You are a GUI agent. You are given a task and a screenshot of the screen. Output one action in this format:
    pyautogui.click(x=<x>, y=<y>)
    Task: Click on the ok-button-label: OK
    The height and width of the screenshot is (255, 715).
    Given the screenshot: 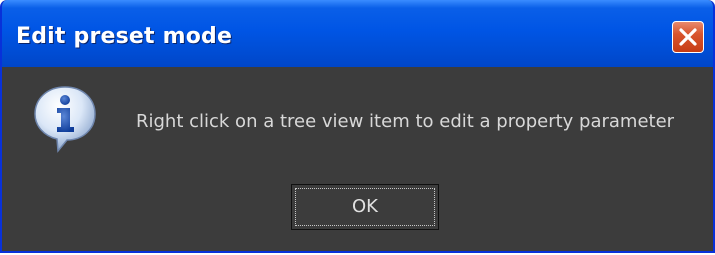 What is the action you would take?
    pyautogui.click(x=365, y=206)
    